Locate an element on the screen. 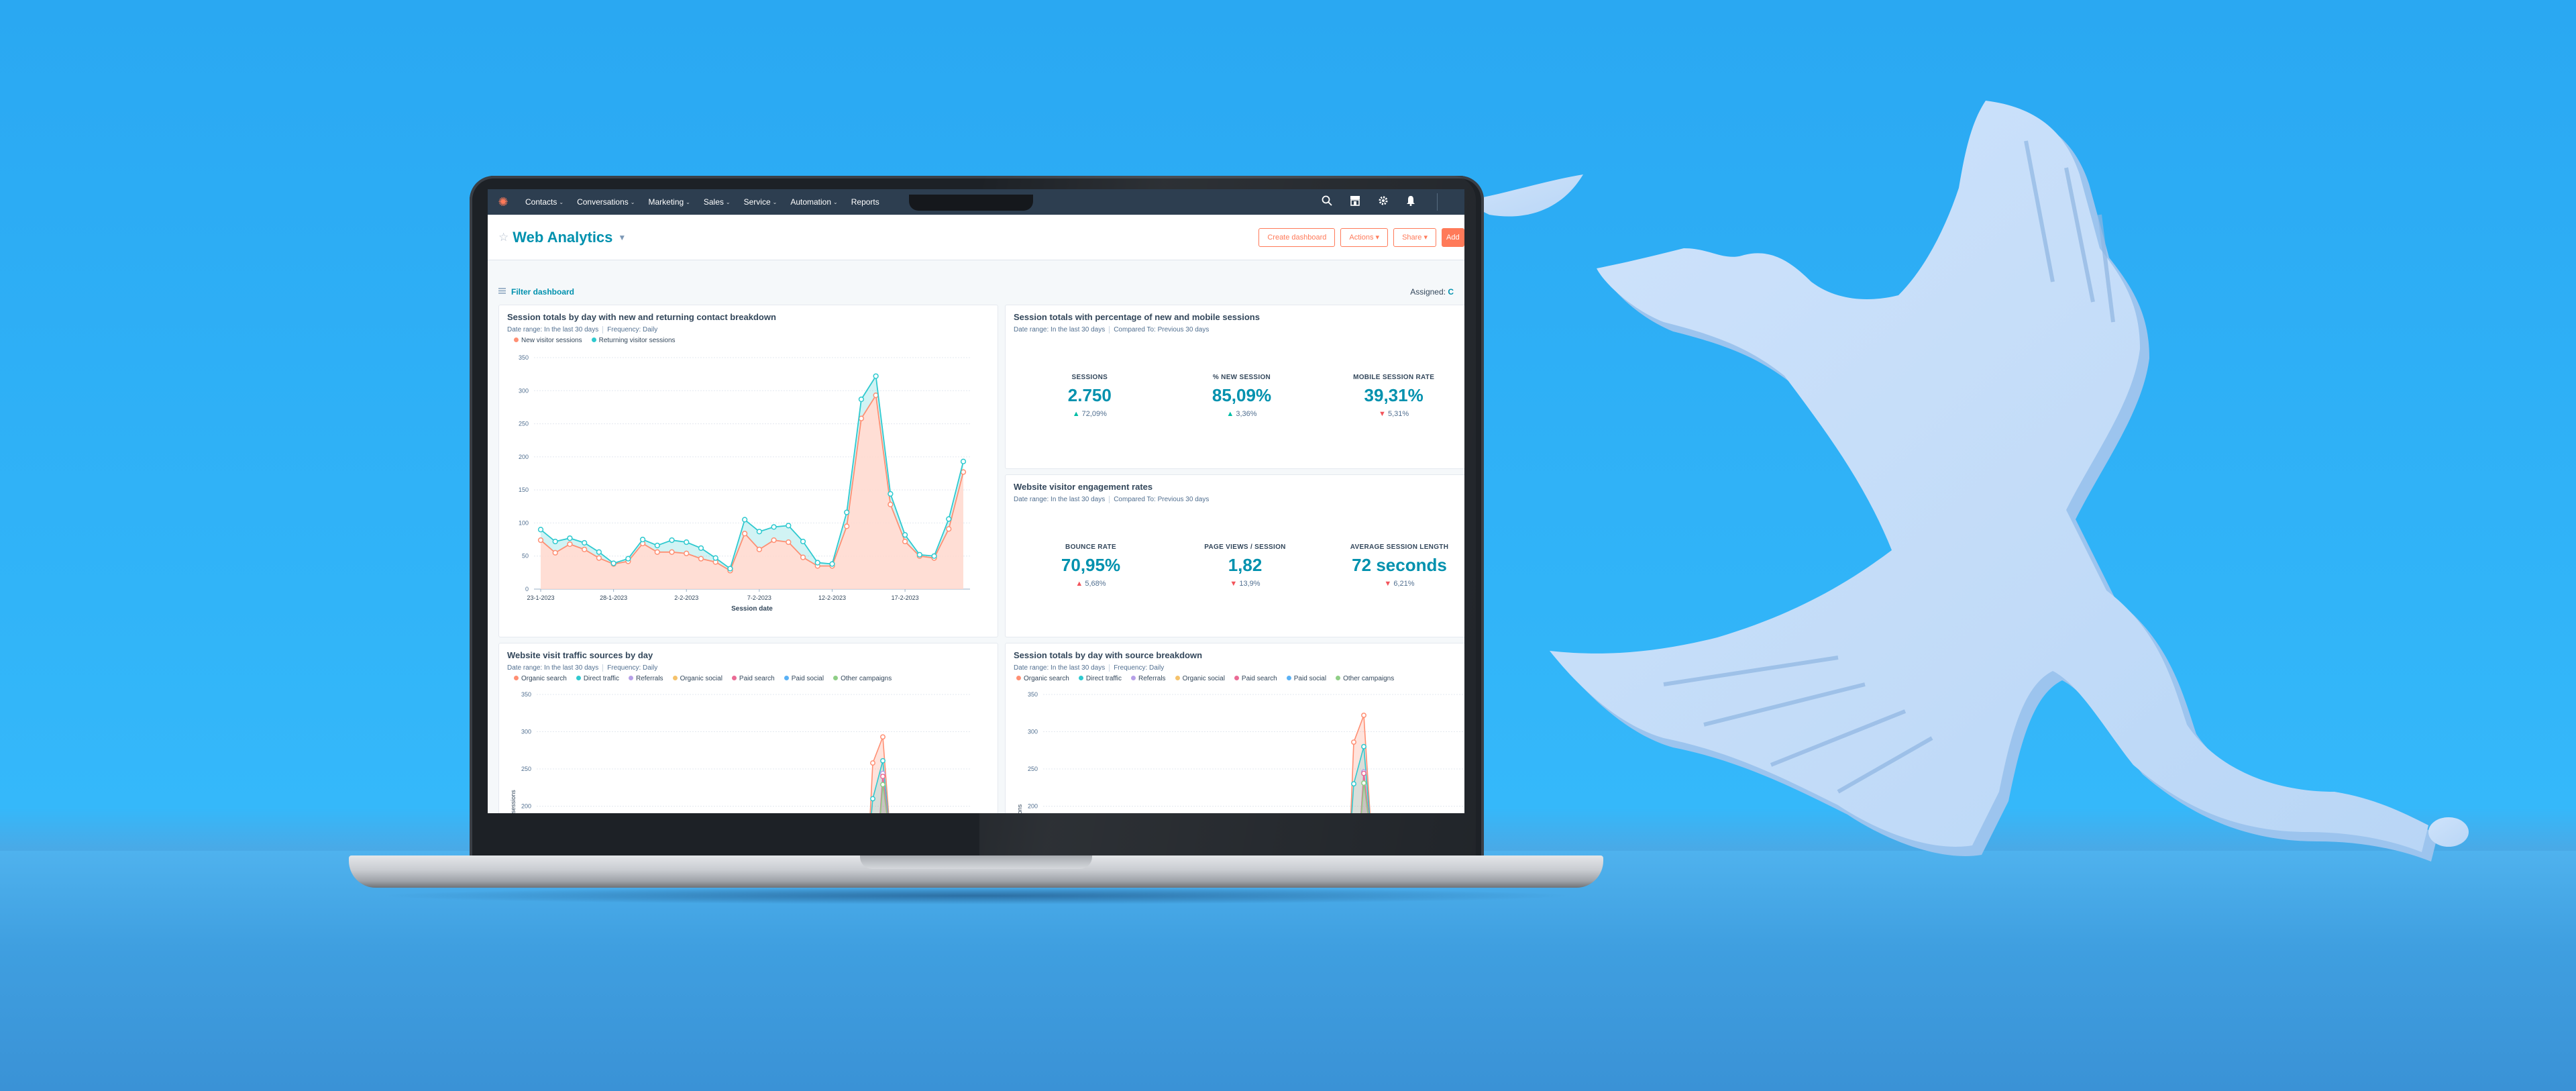 The height and width of the screenshot is (1091, 2576). notifications-icon is located at coordinates (1410, 202).